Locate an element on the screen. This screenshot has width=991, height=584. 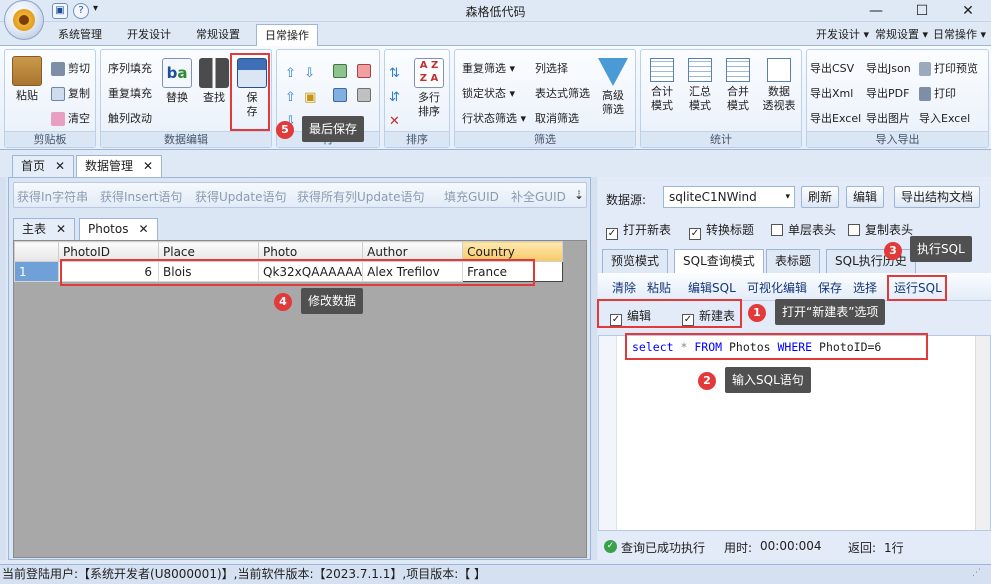
datasource-select: sqliteC1NWind ▾ is located at coordinates (729, 197).